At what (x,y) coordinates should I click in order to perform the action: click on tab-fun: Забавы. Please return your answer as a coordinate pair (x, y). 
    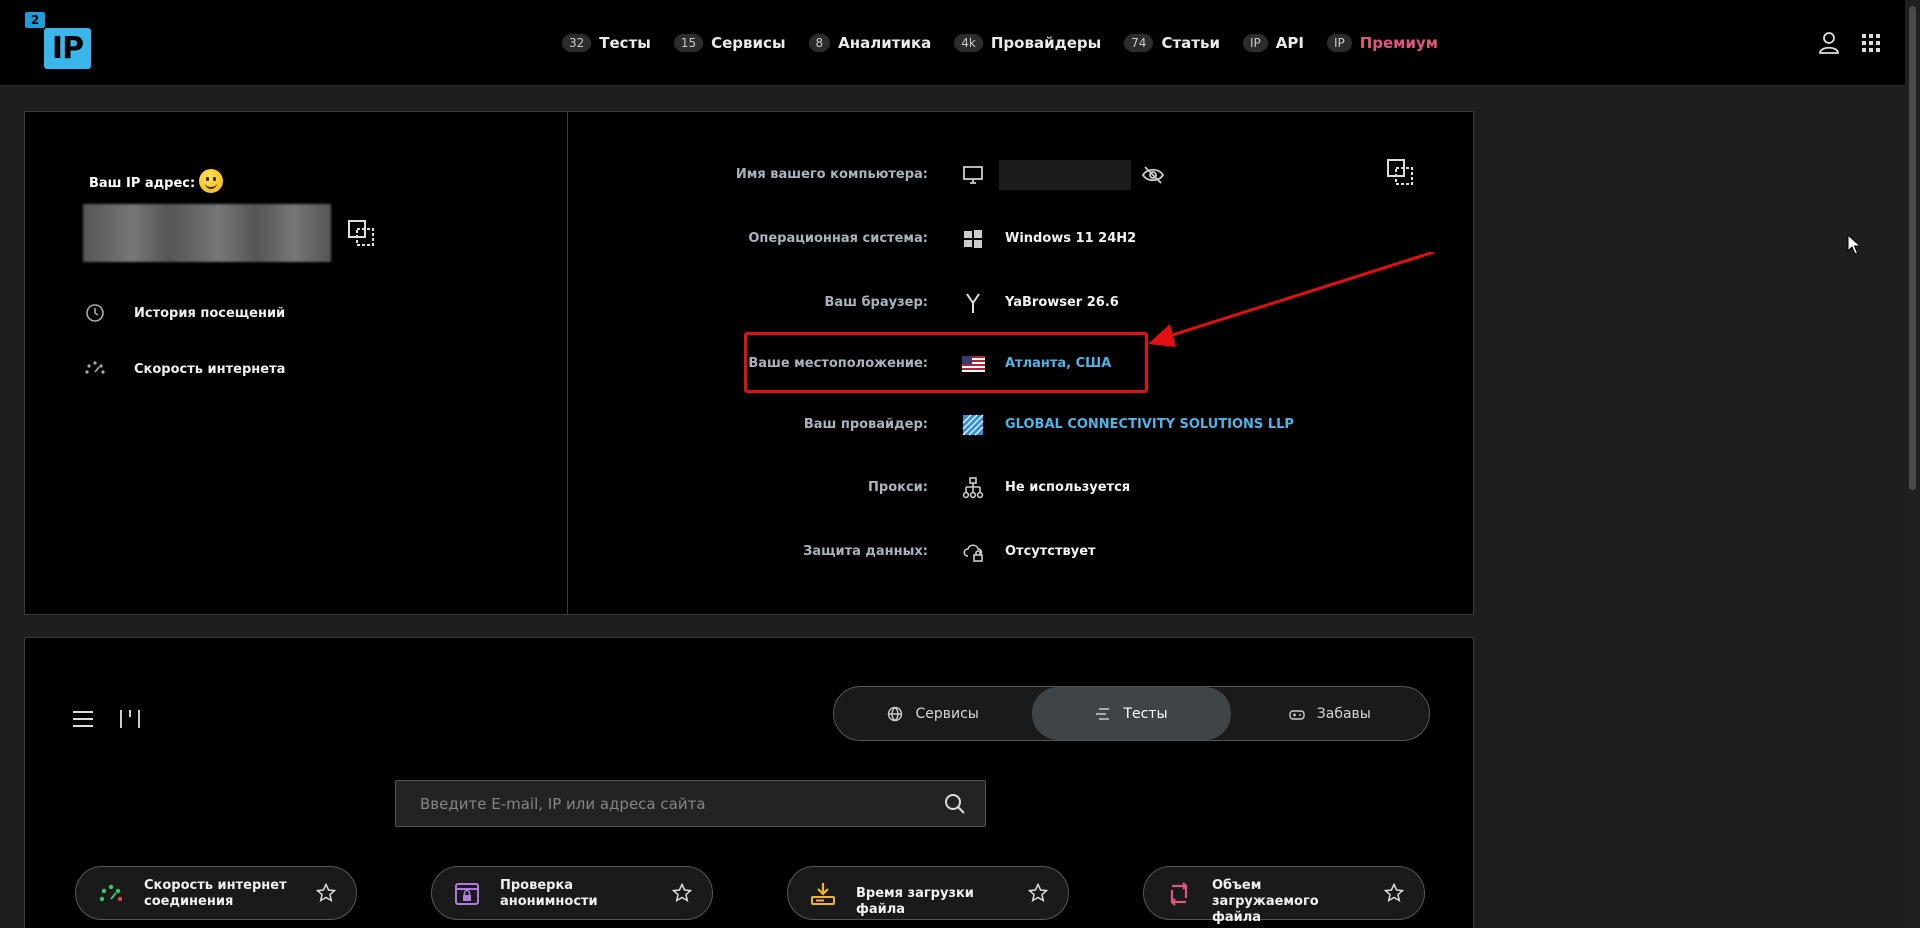
    Looking at the image, I should click on (1330, 713).